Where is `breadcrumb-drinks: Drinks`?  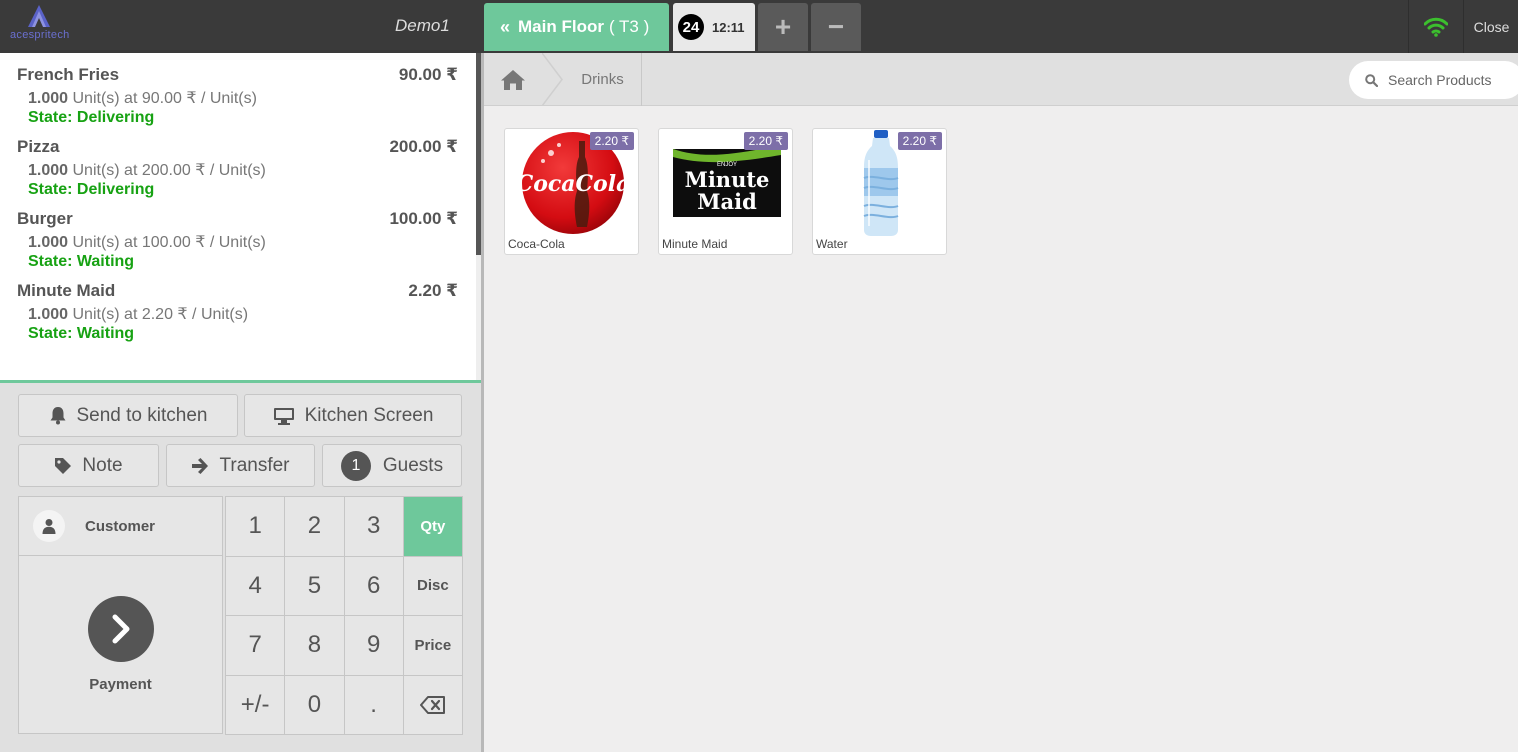 breadcrumb-drinks: Drinks is located at coordinates (603, 79).